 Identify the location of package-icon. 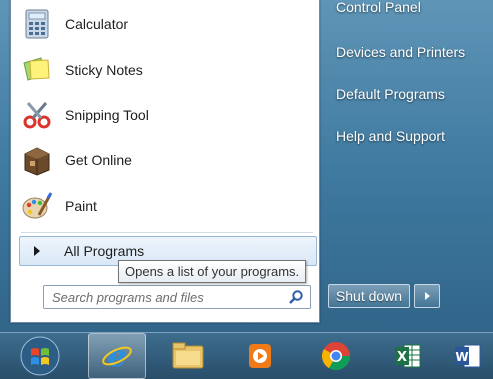
(37, 160).